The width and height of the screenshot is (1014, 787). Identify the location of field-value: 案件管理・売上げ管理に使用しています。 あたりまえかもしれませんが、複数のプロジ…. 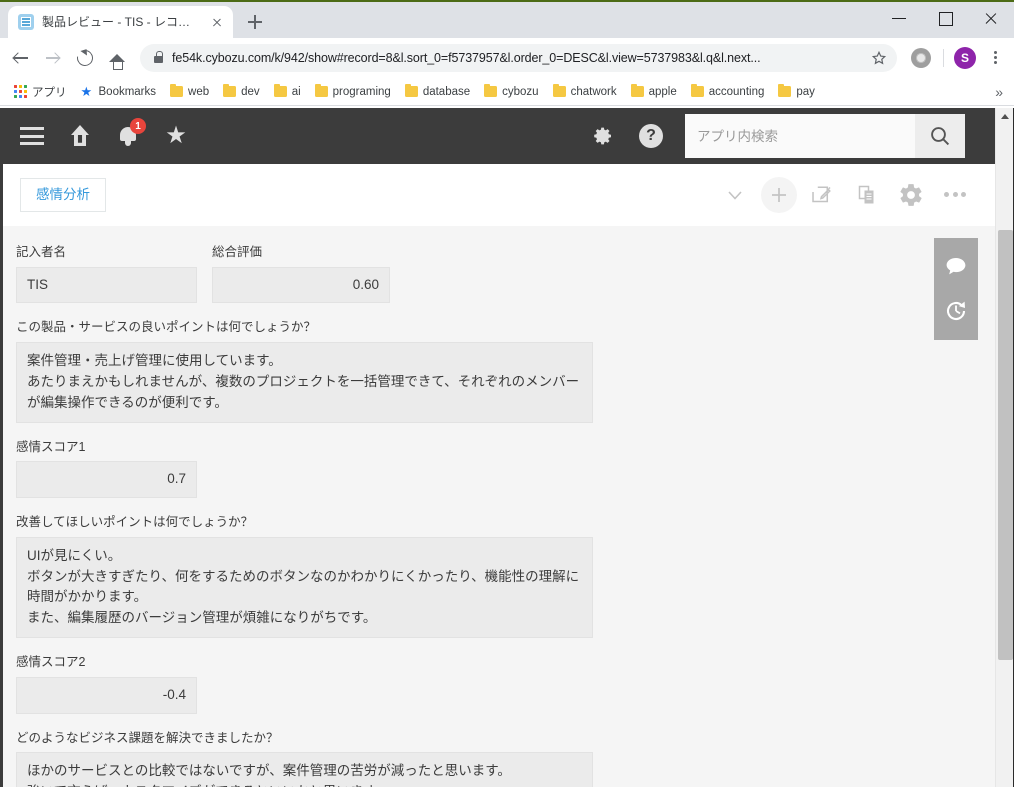
(304, 382).